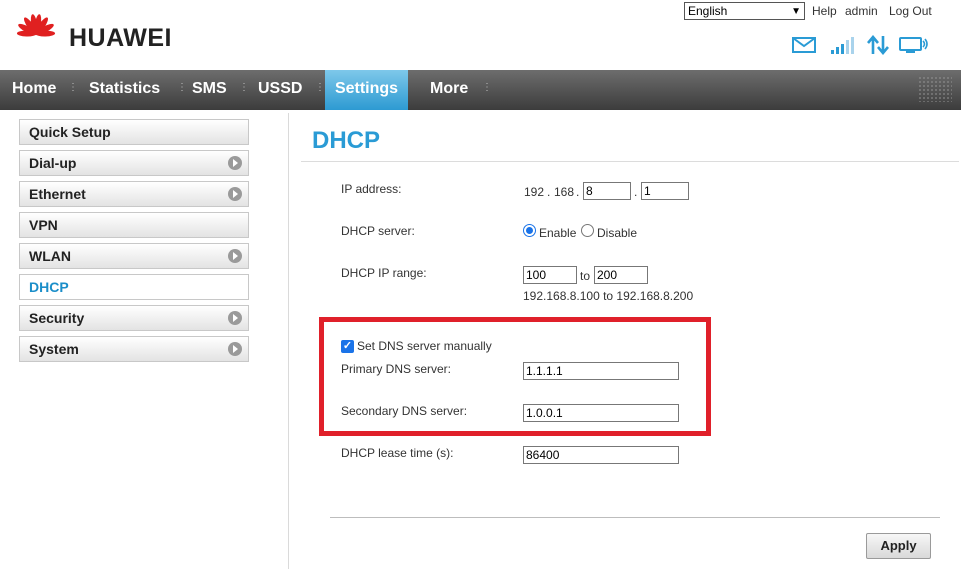 This screenshot has height=569, width=961. I want to click on dhcp-ip-range-label: DHCP IP range:, so click(384, 273).